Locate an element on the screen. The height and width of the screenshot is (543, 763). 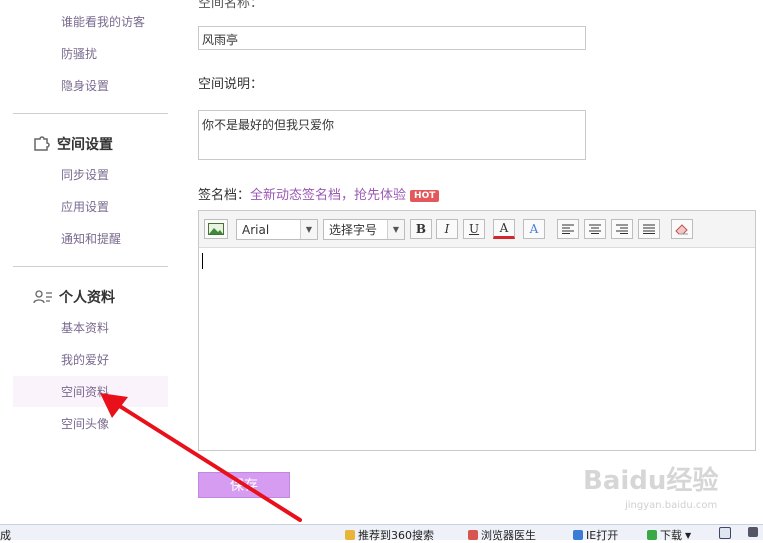
statusbar-download: 下载 ▼ is located at coordinates (669, 535).